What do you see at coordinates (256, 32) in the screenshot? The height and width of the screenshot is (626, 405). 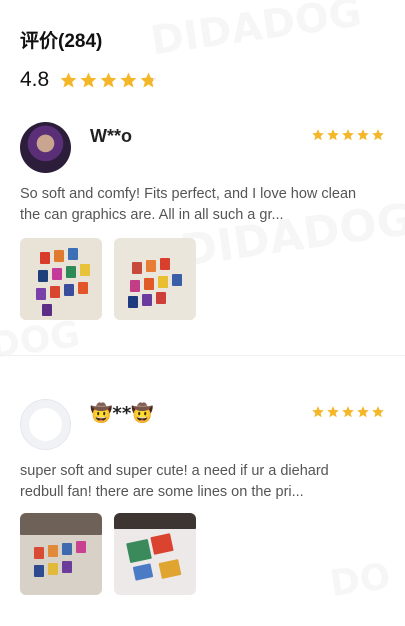 I see `watermark: DIDADOG` at bounding box center [256, 32].